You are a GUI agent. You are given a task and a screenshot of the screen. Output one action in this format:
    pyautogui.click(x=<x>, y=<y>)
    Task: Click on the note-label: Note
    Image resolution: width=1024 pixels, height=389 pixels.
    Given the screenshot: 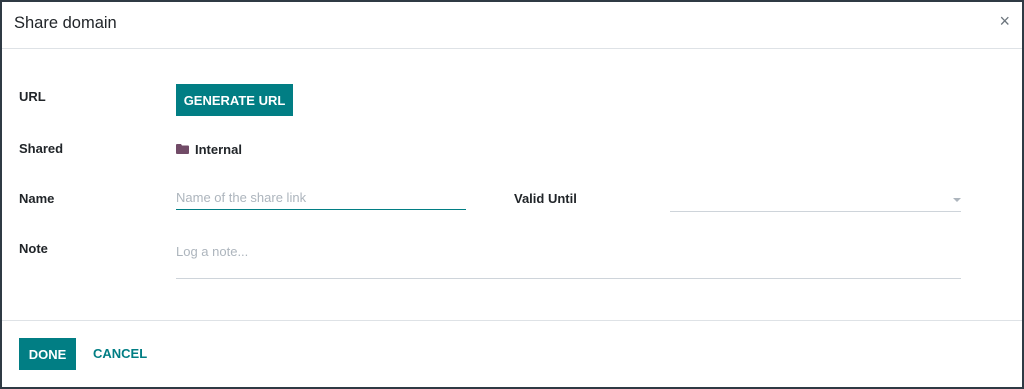 What is the action you would take?
    pyautogui.click(x=33, y=248)
    